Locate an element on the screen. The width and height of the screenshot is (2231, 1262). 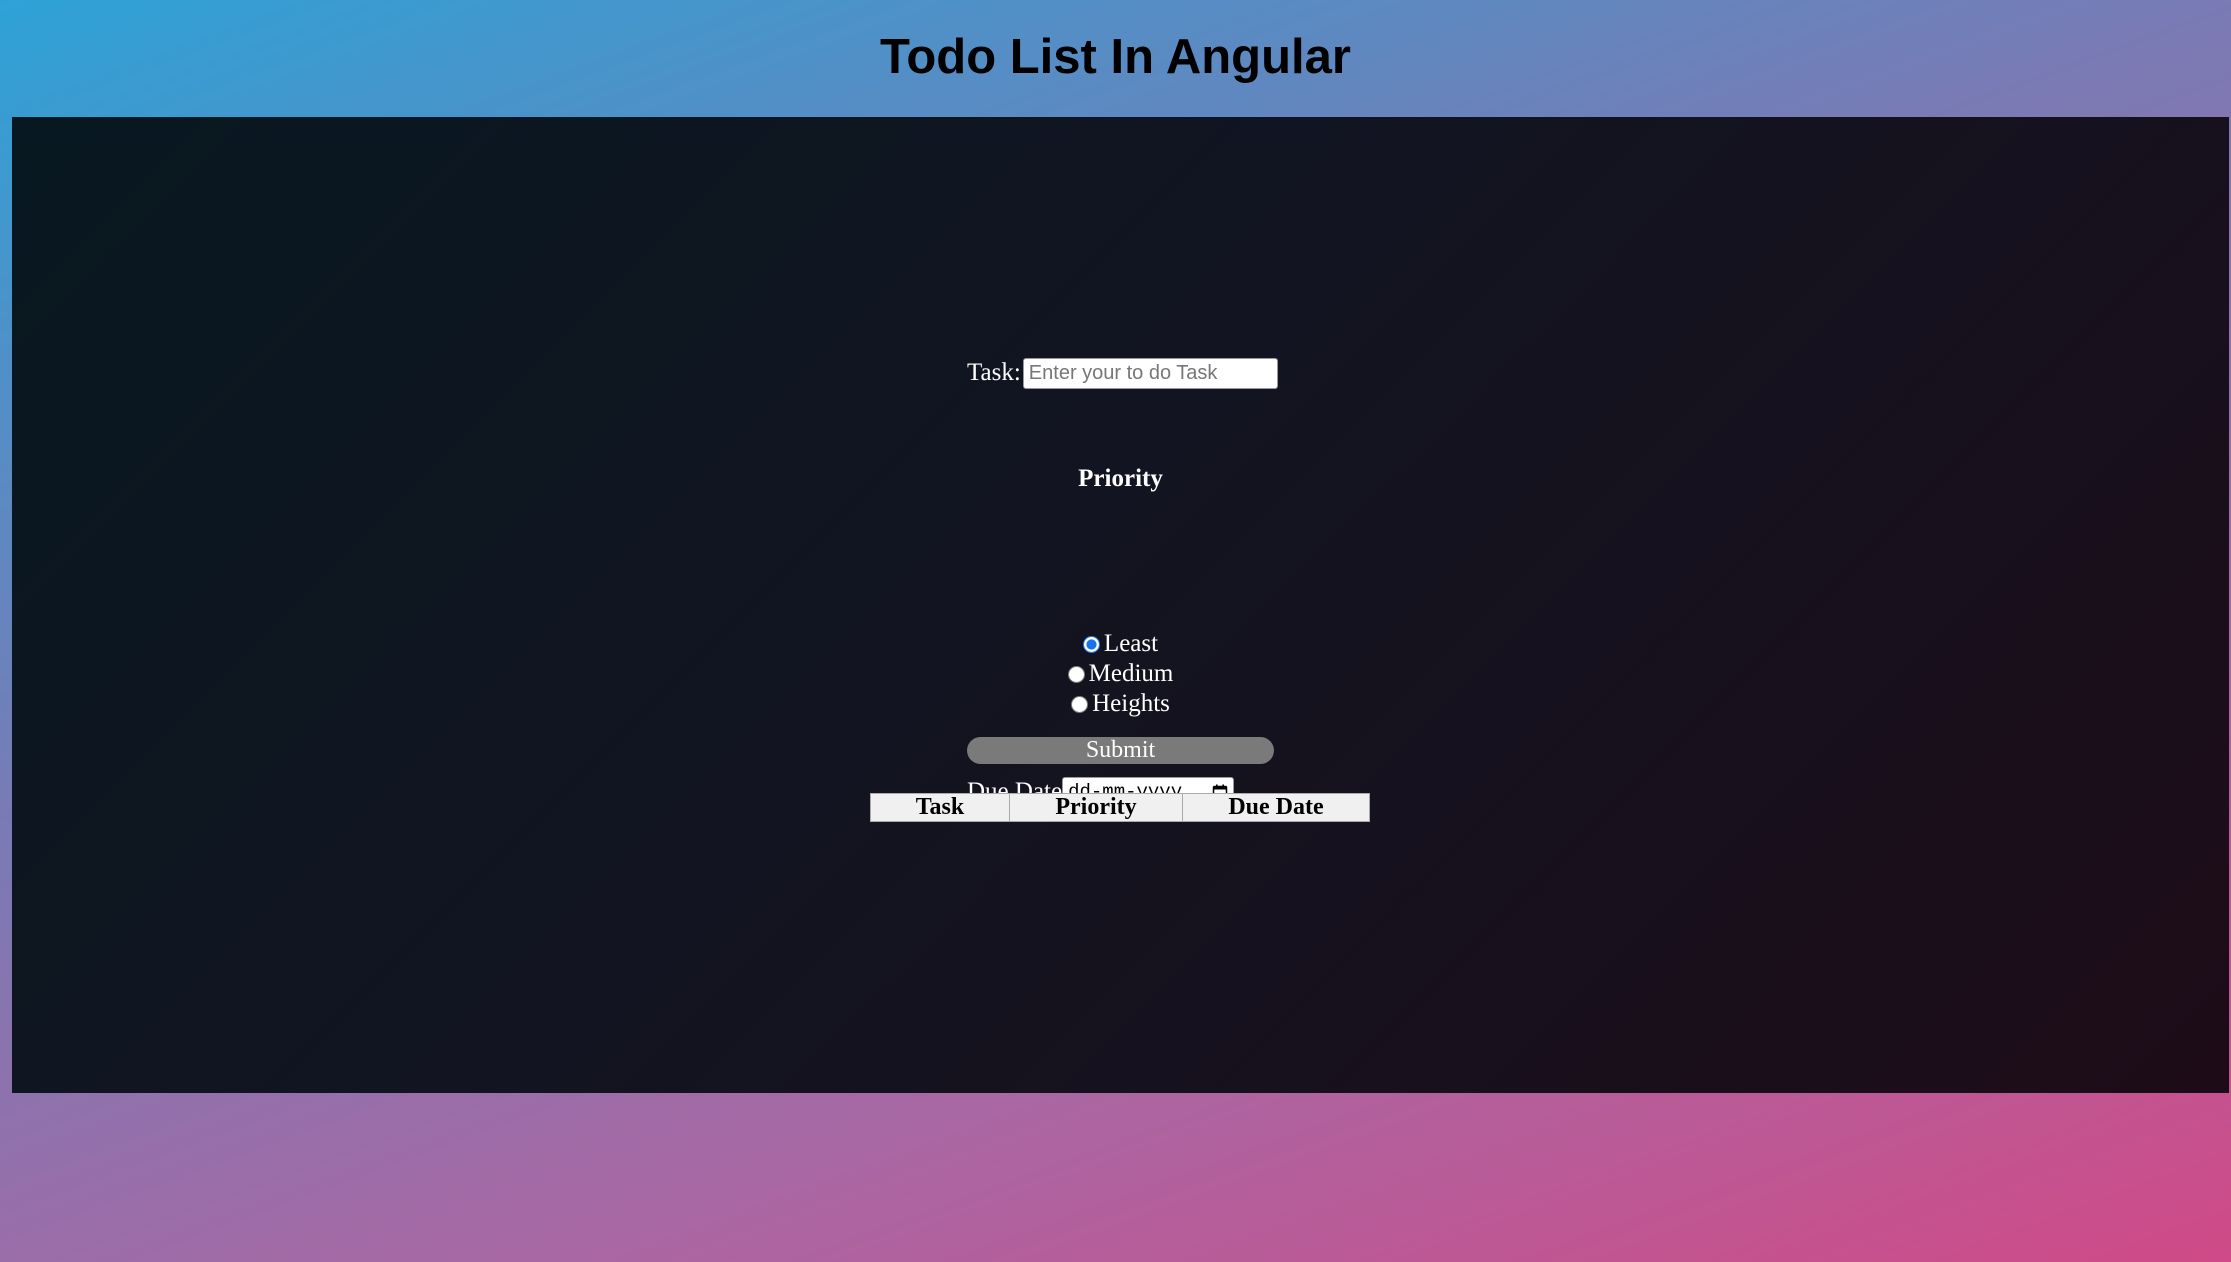
column-header-task: Task is located at coordinates (940, 807).